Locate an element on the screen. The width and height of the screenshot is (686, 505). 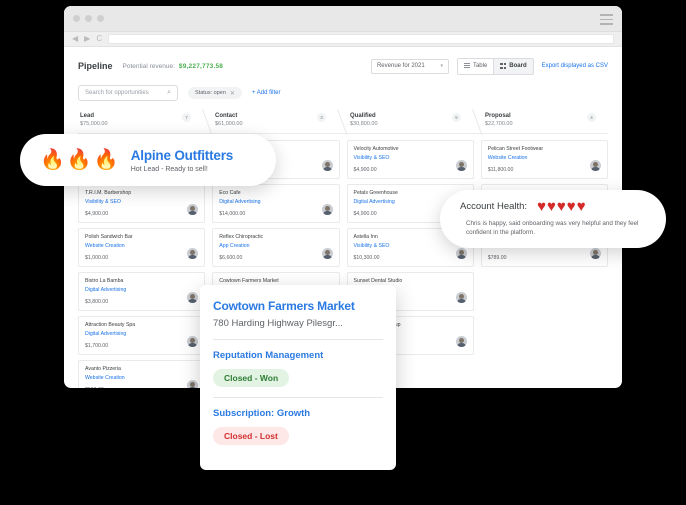
view-toggle: Table Board is located at coordinates (495, 66).